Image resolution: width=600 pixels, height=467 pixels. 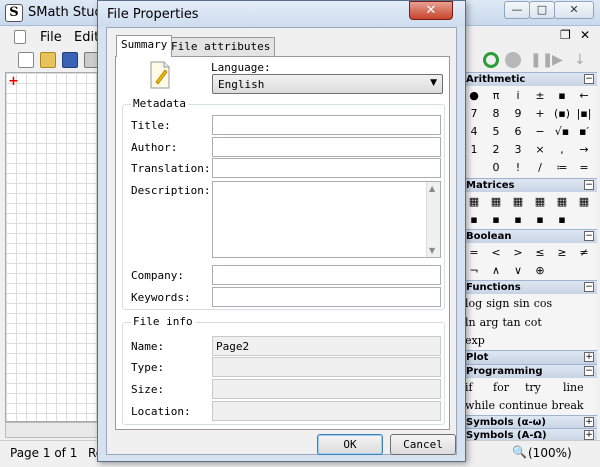 I want to click on palette-button: ≥, so click(x=562, y=253).